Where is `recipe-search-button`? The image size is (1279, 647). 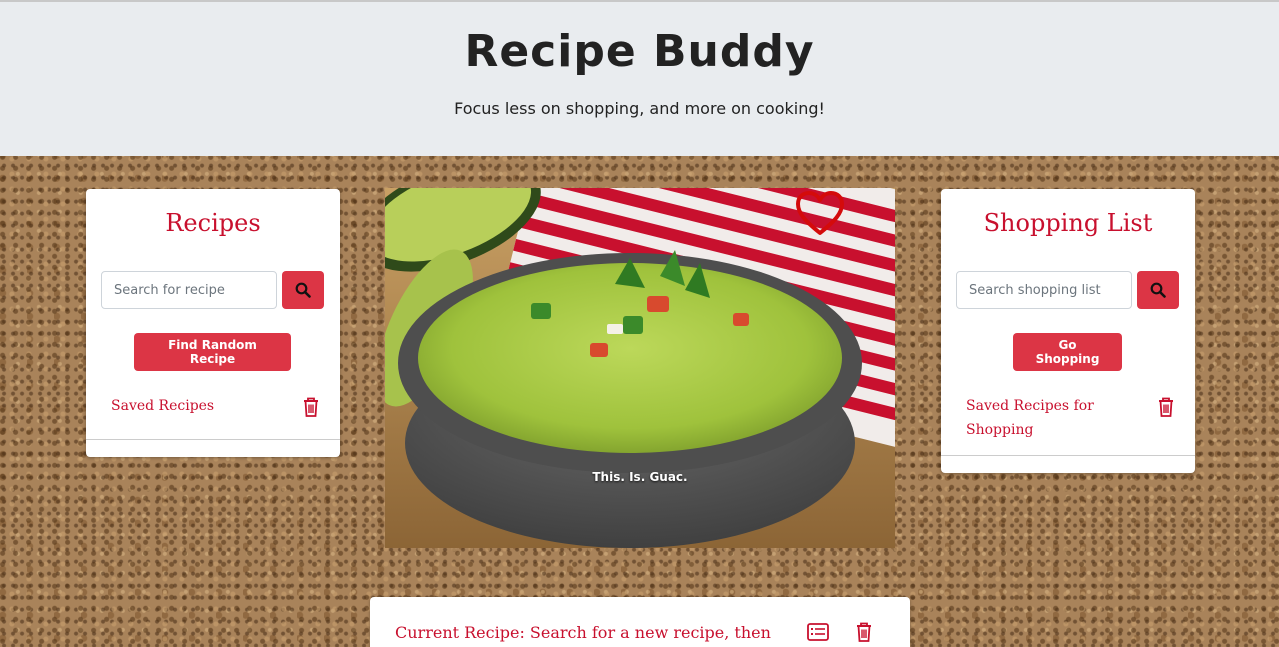 recipe-search-button is located at coordinates (303, 290).